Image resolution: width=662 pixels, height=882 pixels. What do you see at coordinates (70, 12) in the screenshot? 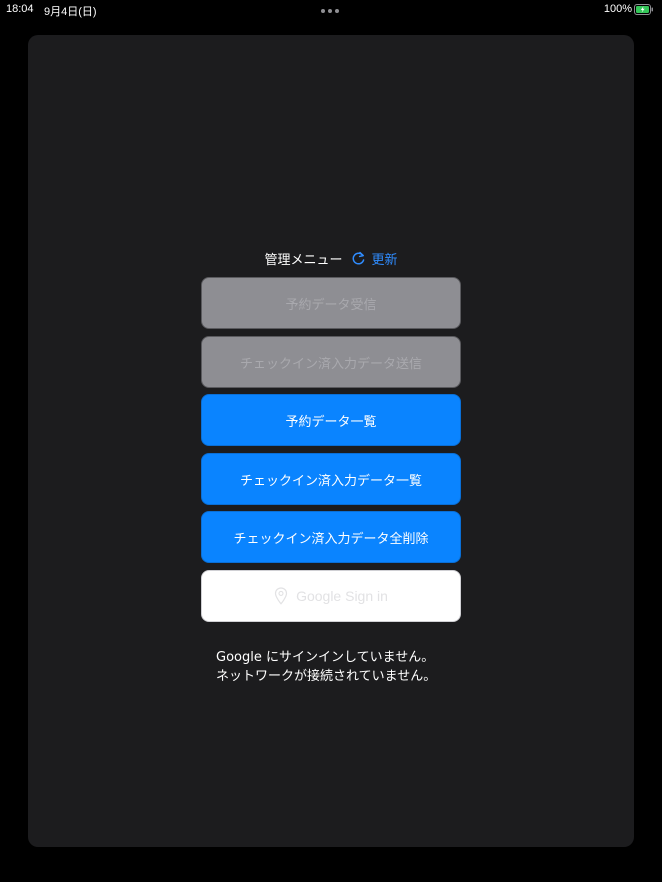
I see `status-date: 9月4日(日)` at bounding box center [70, 12].